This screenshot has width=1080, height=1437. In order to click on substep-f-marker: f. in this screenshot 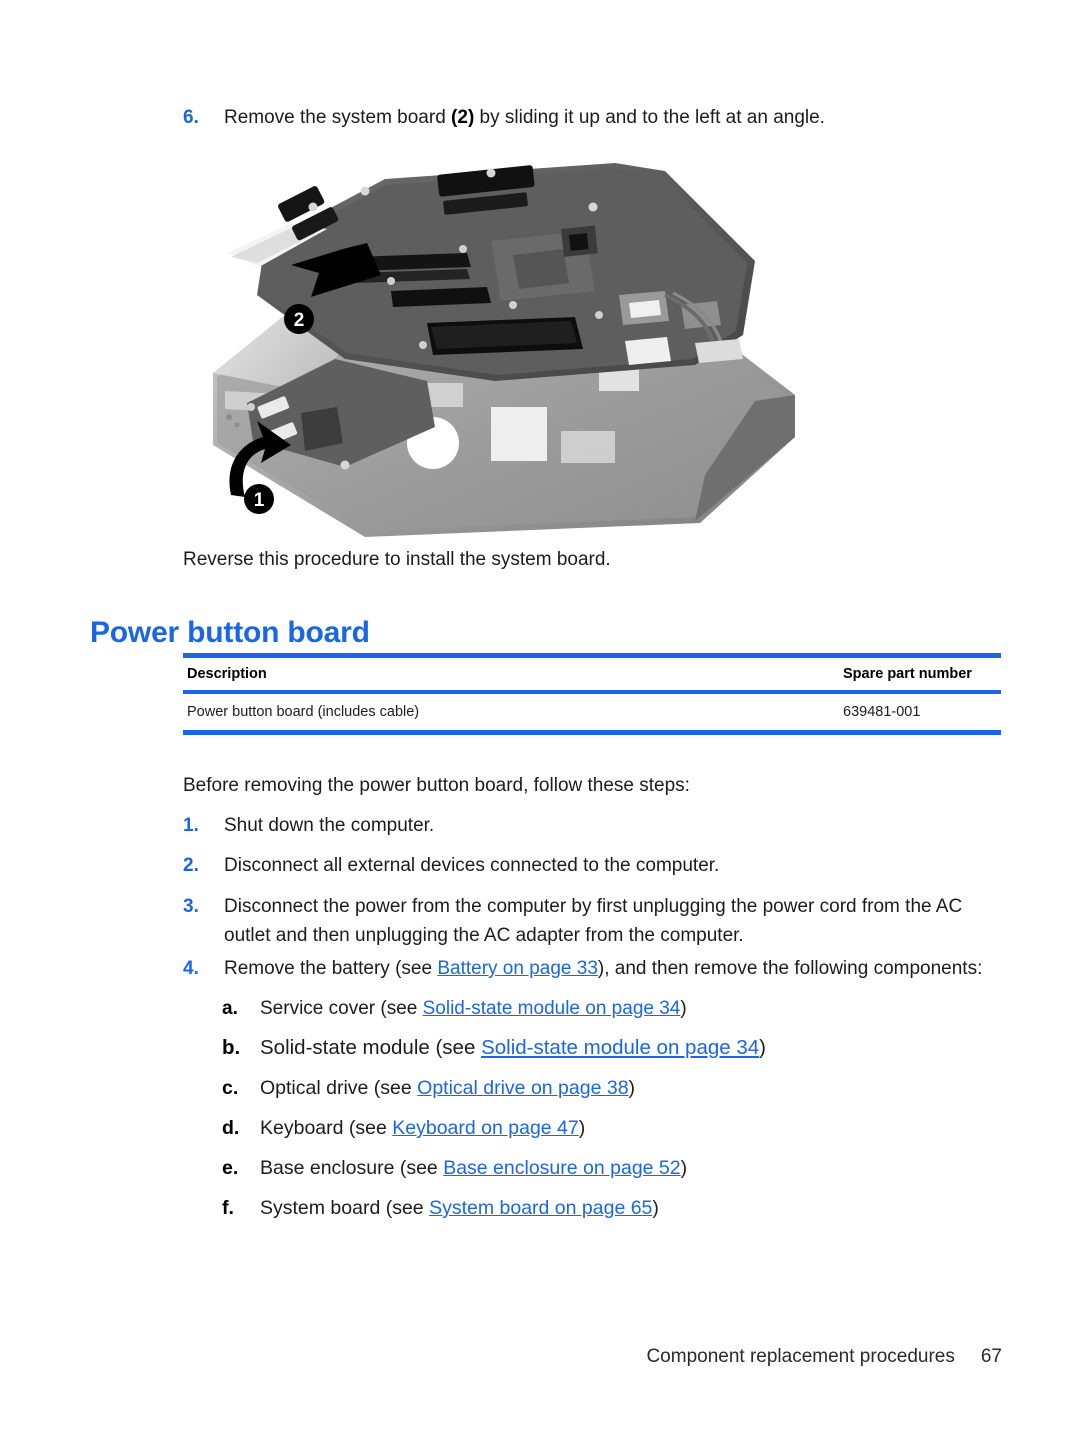, I will do `click(228, 1208)`.